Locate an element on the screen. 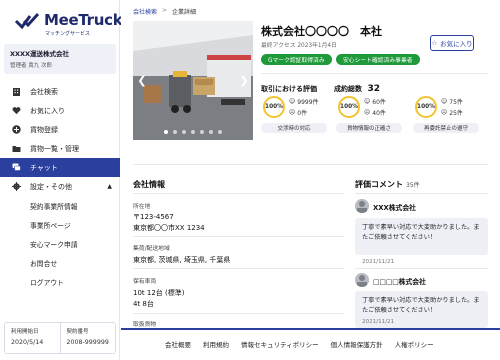 This screenshot has width=500, height=360. bad-count: ☹ 40件 is located at coordinates (375, 112).